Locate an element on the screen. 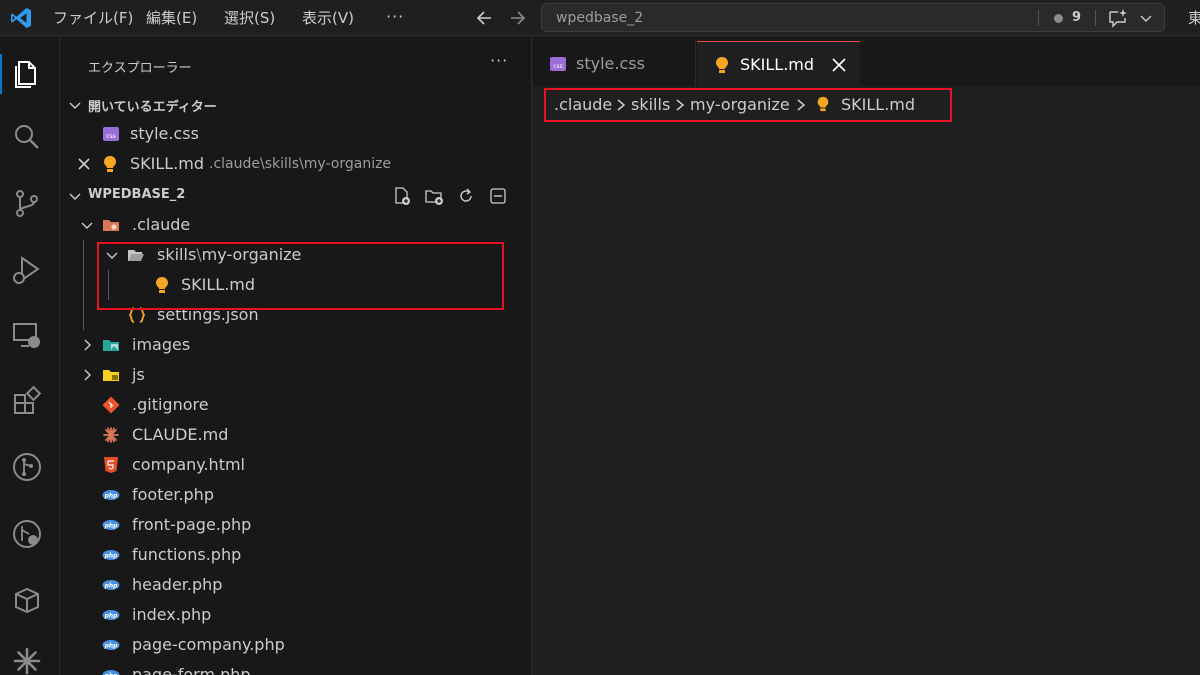  tree-item-label: settings.json is located at coordinates (208, 314).